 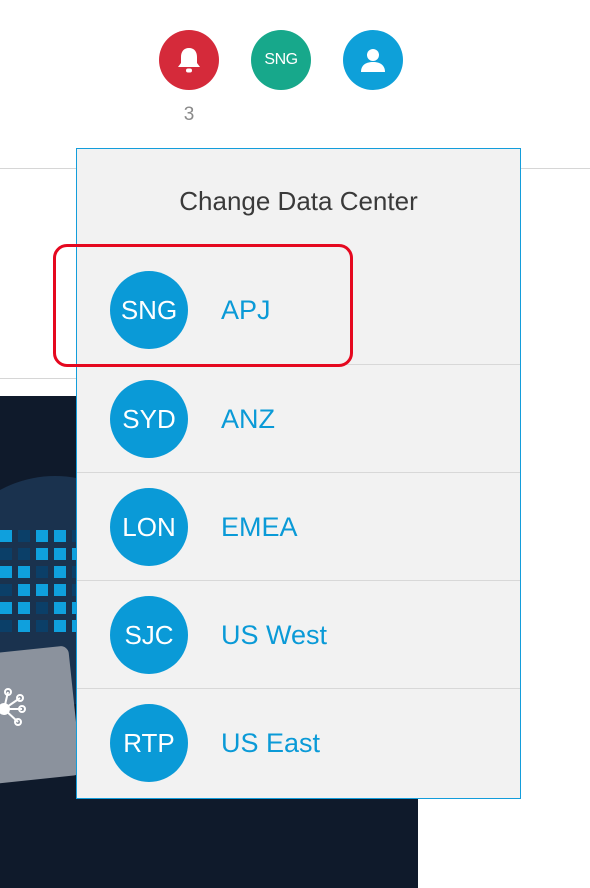 I want to click on dropdown-title: Change Data Center, so click(x=298, y=201).